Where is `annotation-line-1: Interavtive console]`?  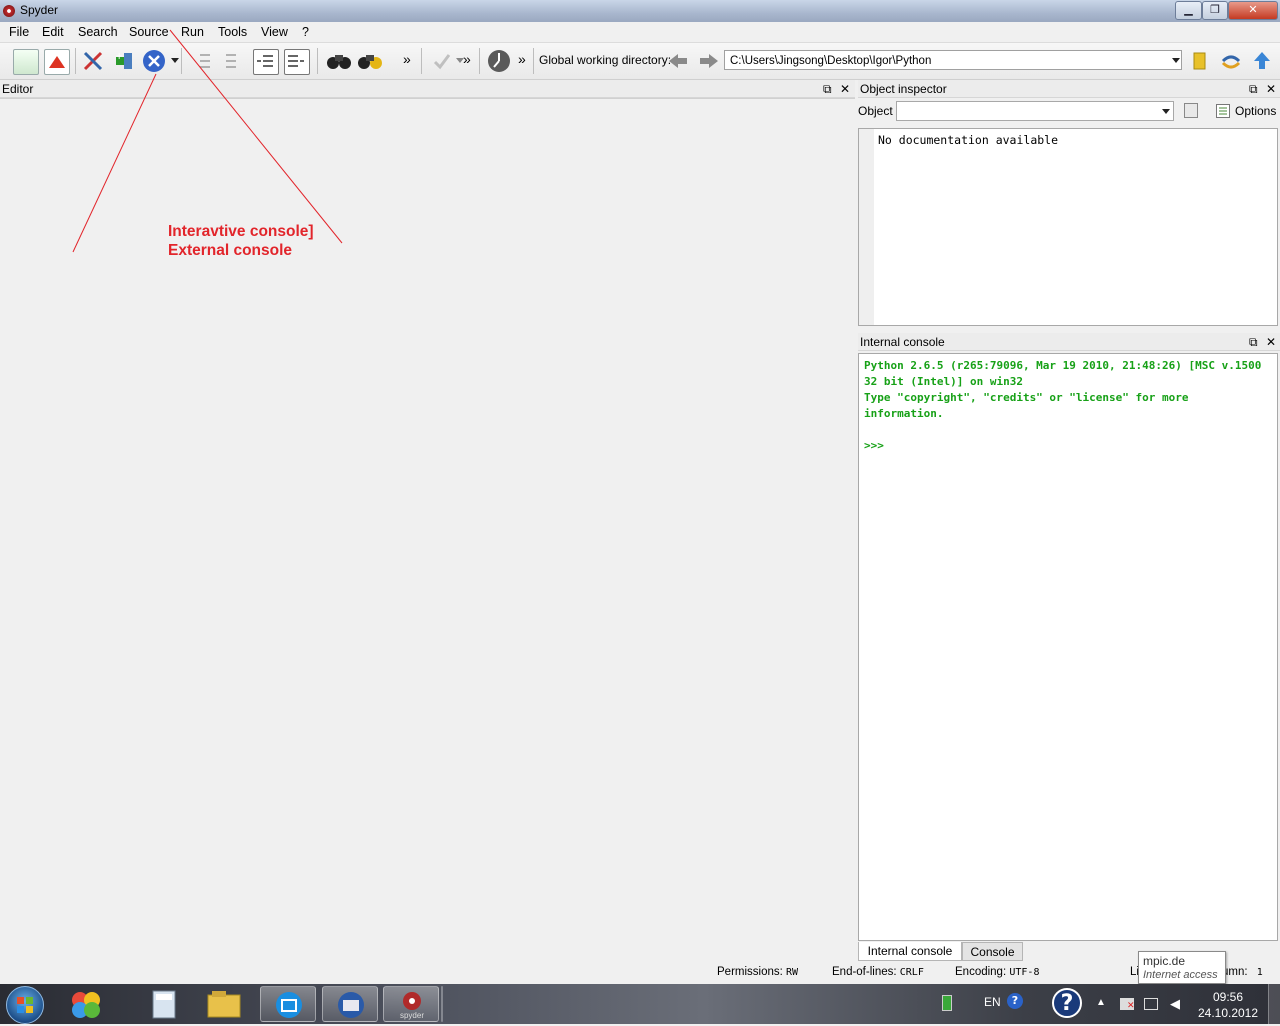 annotation-line-1: Interavtive console] is located at coordinates (241, 231).